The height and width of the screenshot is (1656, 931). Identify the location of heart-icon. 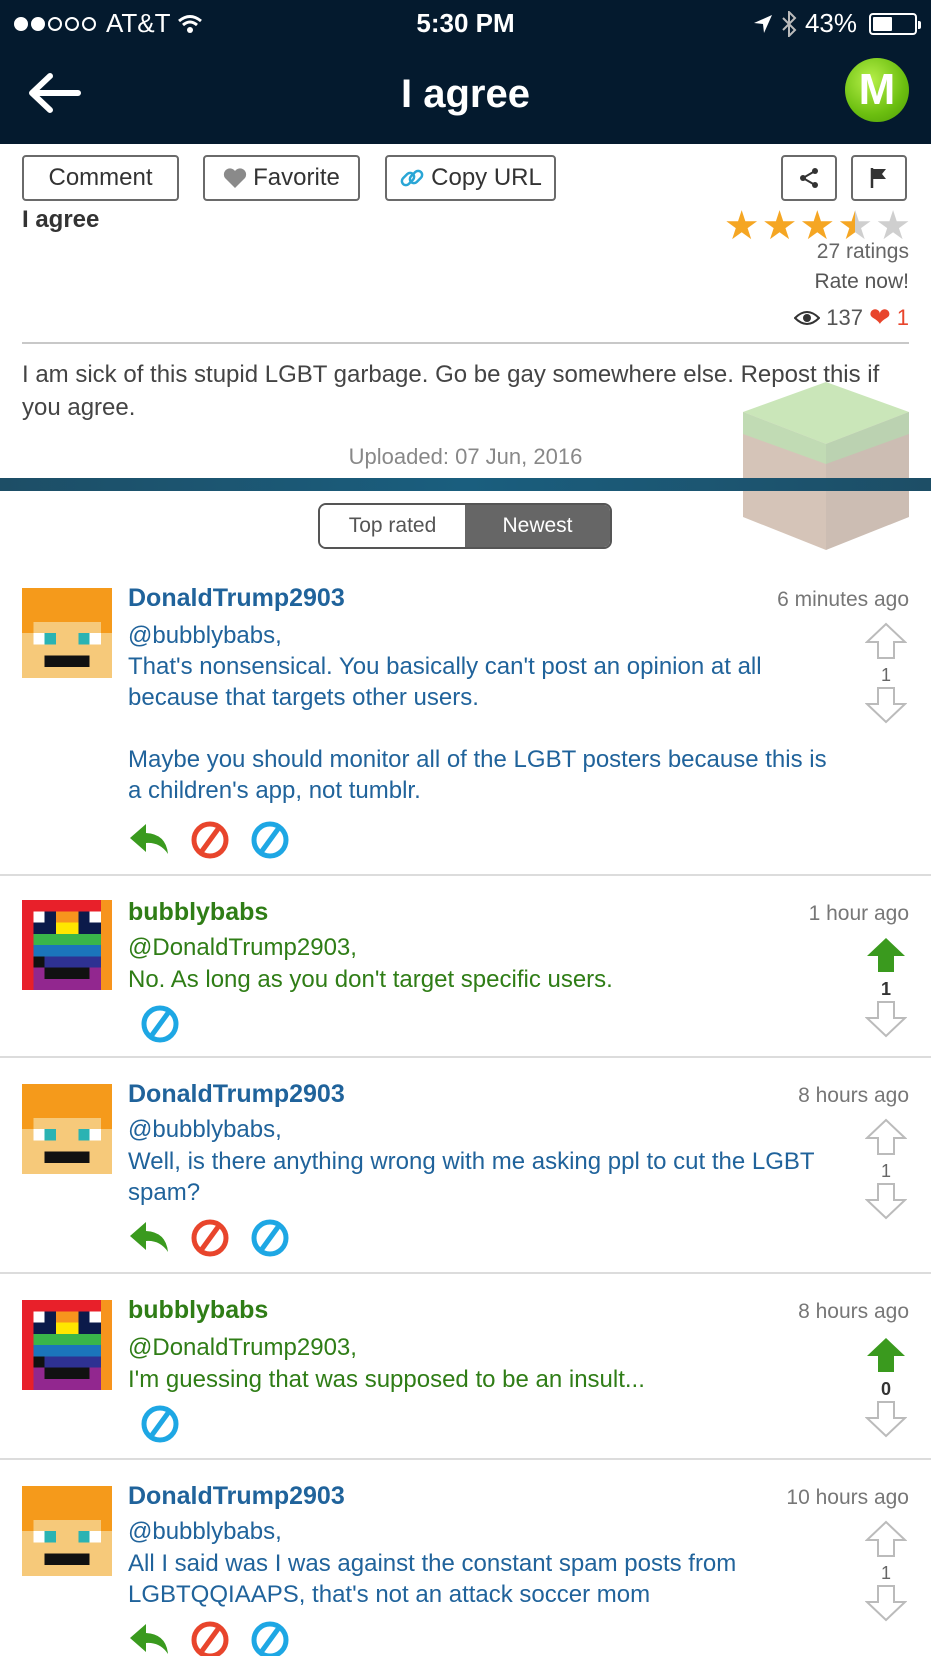
(235, 178).